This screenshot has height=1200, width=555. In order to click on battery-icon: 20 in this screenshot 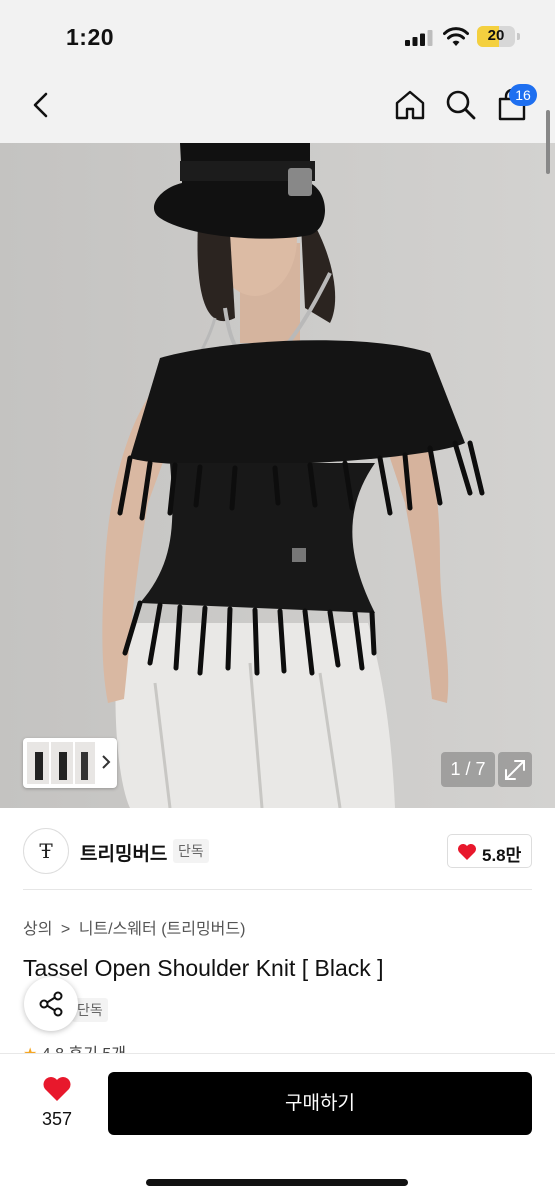, I will do `click(496, 36)`.